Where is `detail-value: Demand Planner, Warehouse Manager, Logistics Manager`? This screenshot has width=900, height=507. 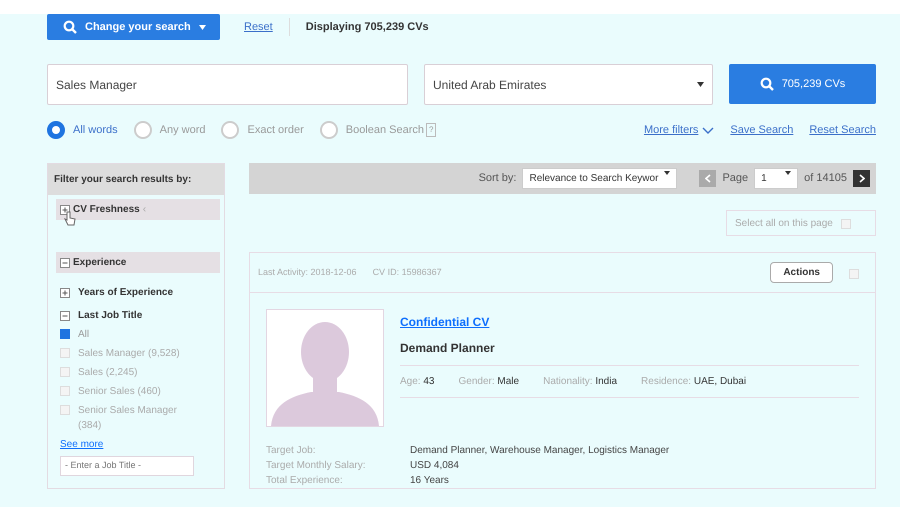 detail-value: Demand Planner, Warehouse Manager, Logistics Manager is located at coordinates (540, 451).